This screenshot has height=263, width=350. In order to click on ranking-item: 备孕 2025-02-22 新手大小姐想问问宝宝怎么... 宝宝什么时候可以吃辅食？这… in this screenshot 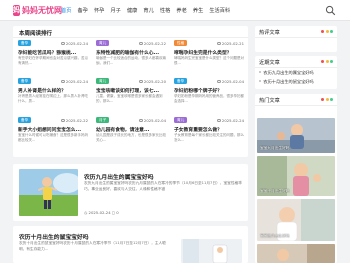, I will do `click(53, 131)`.